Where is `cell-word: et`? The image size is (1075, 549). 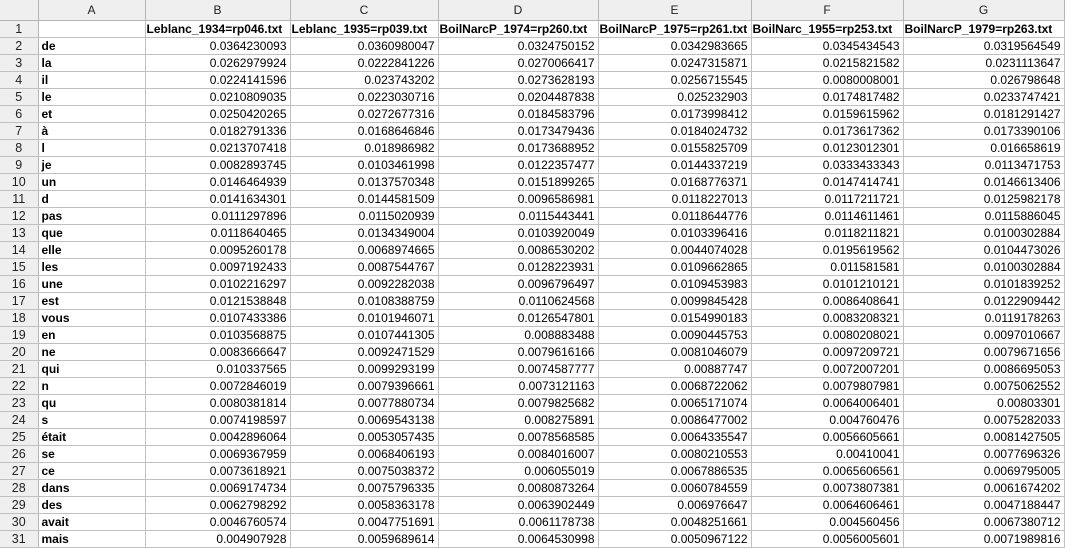
cell-word: et is located at coordinates (92, 114).